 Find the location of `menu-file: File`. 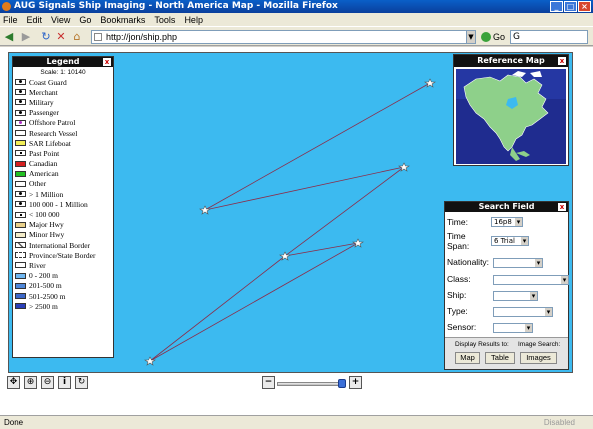

menu-file: File is located at coordinates (10, 20).